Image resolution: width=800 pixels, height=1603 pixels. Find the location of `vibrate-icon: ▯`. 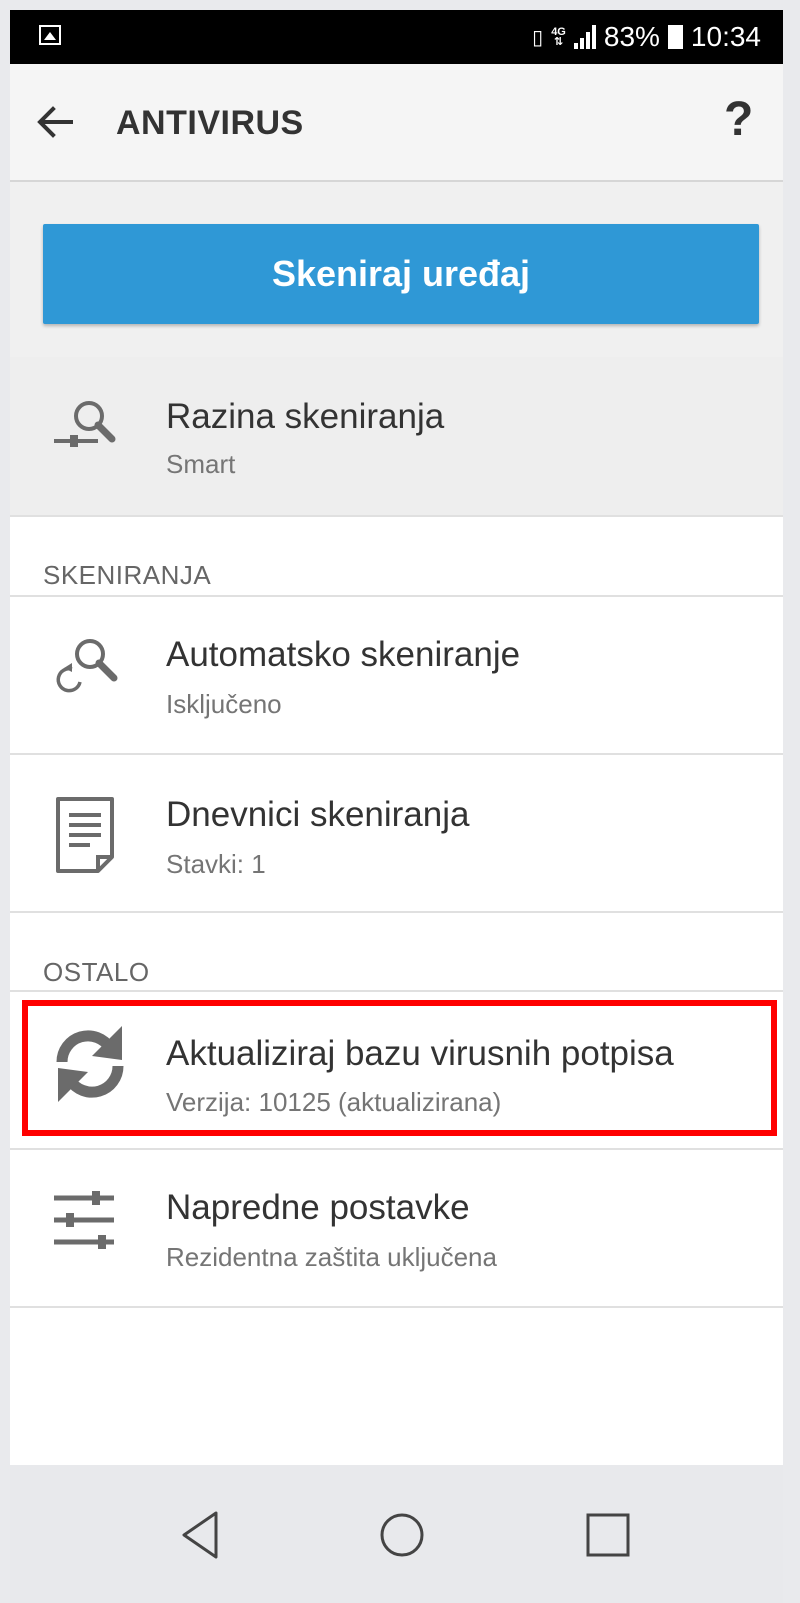

vibrate-icon: ▯ is located at coordinates (538, 37).